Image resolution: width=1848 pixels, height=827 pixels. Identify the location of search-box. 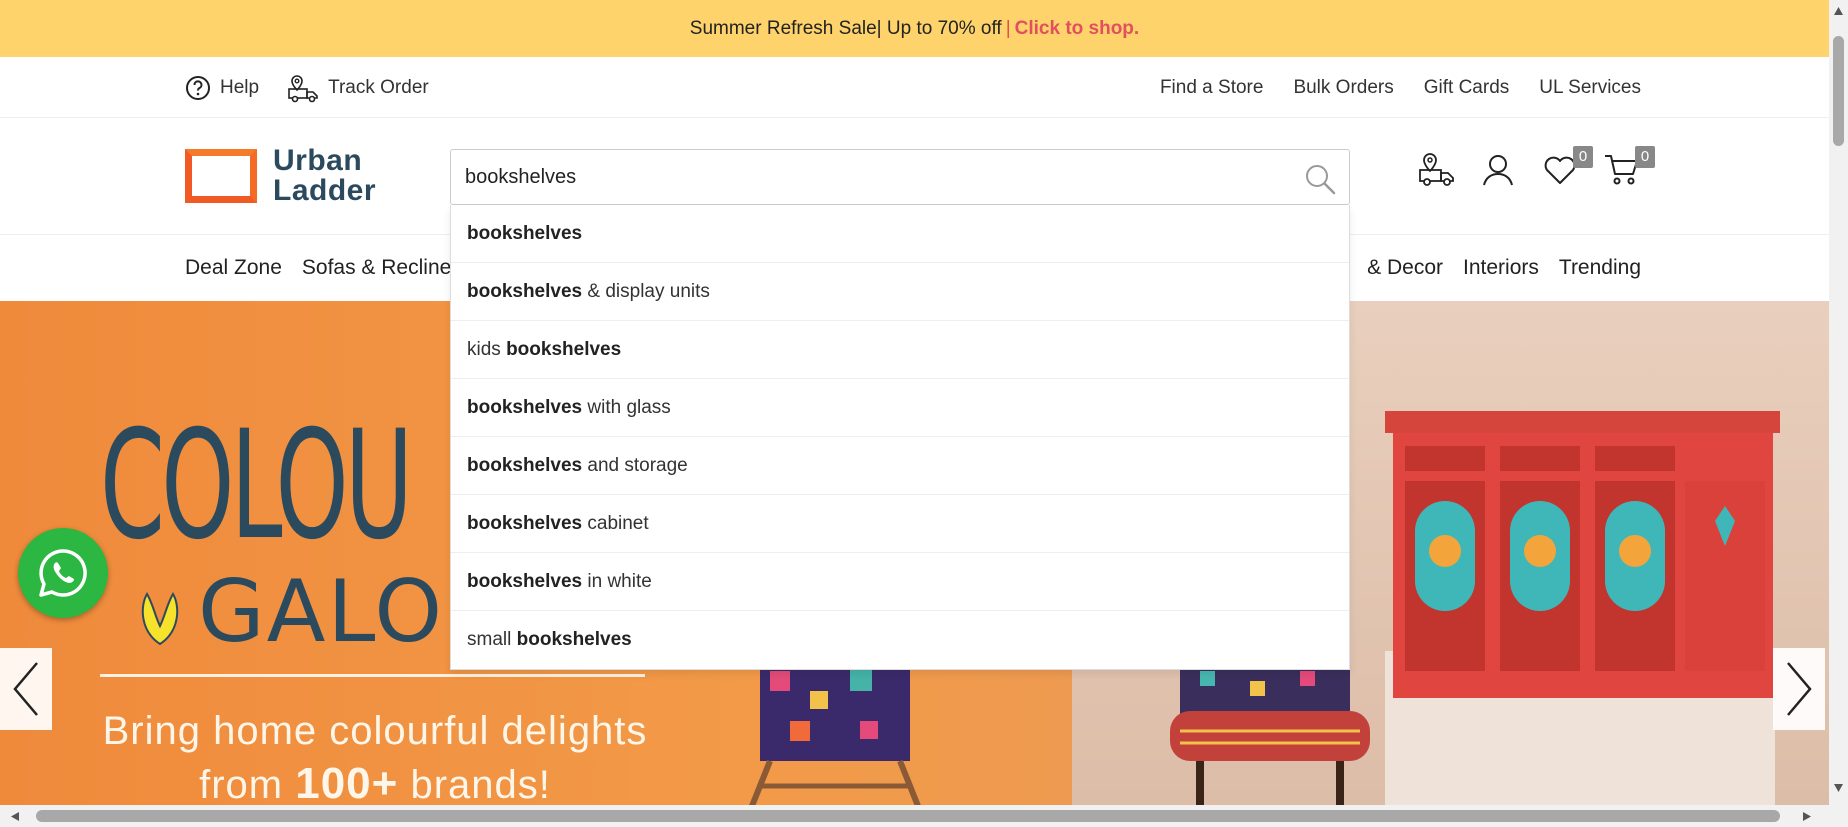
(900, 177).